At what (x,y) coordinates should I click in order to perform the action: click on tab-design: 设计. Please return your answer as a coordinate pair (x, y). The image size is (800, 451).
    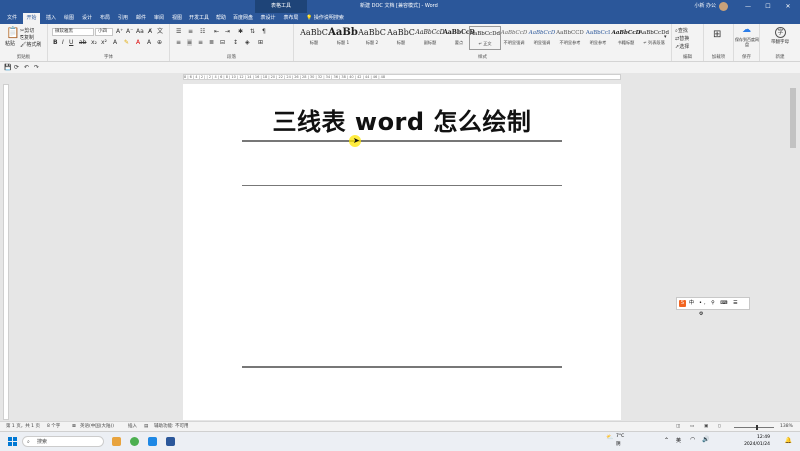
    Looking at the image, I should click on (87, 18).